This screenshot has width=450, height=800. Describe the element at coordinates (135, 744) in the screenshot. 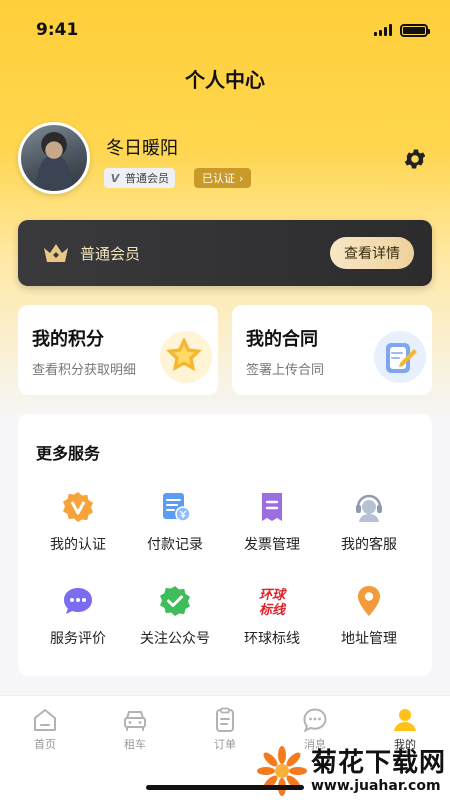

I see `tab-label: 租车` at that location.